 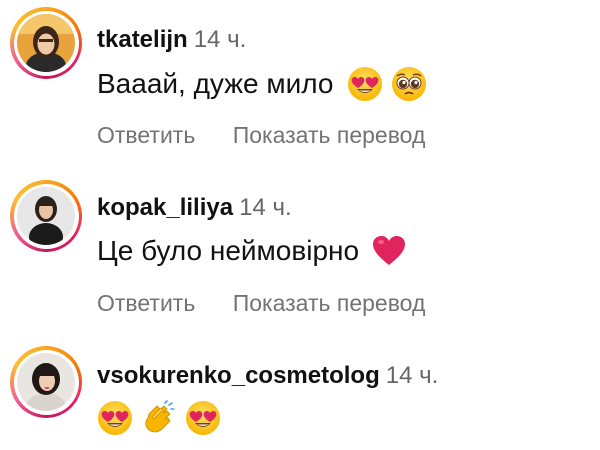 I want to click on red-heart-emoji, so click(x=389, y=251).